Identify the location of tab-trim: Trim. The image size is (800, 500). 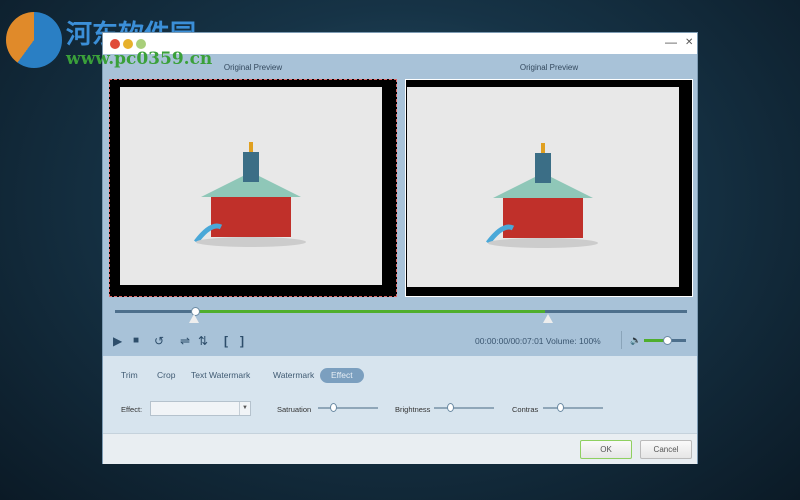
(129, 375).